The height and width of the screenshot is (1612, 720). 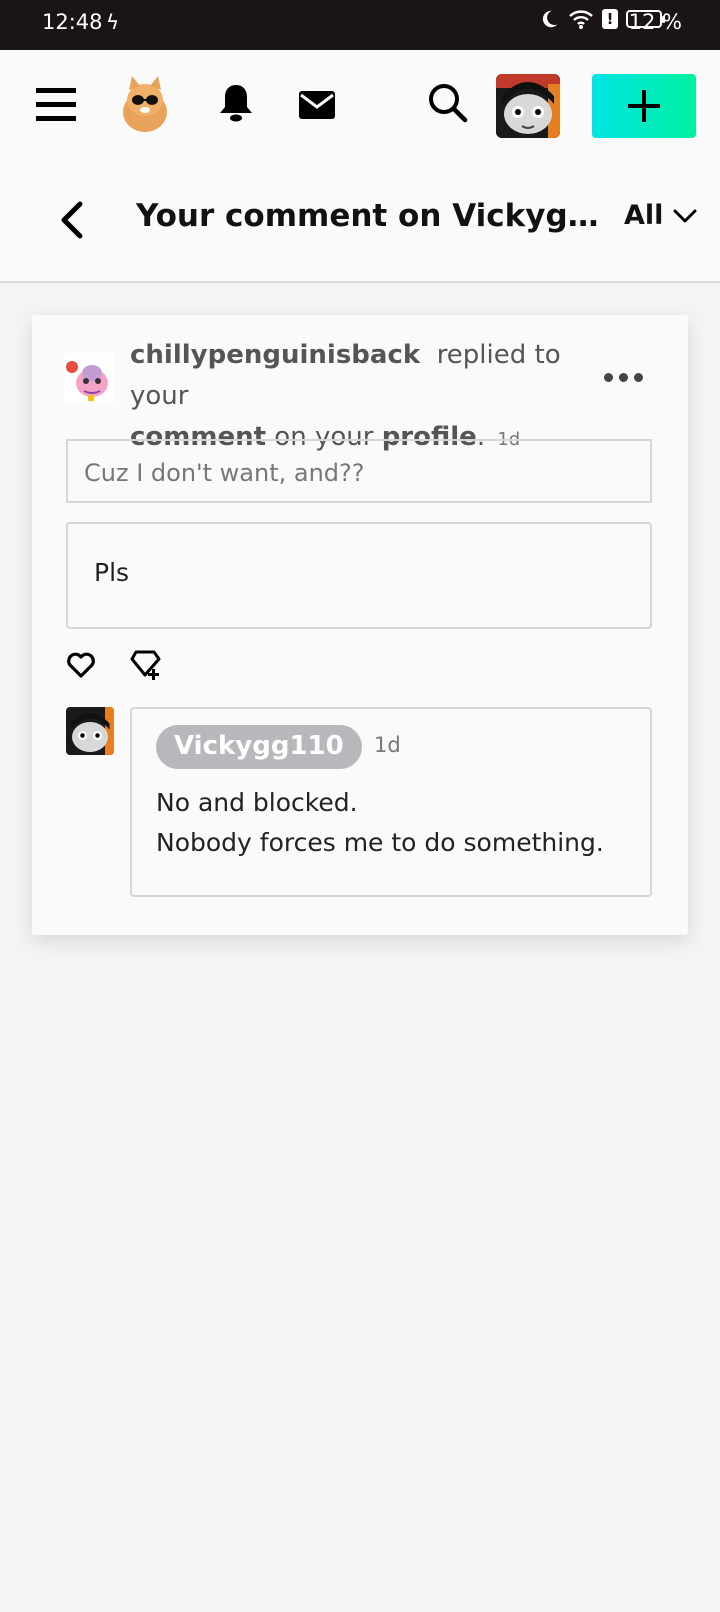 I want to click on flash-icon: ϟ, so click(x=113, y=22).